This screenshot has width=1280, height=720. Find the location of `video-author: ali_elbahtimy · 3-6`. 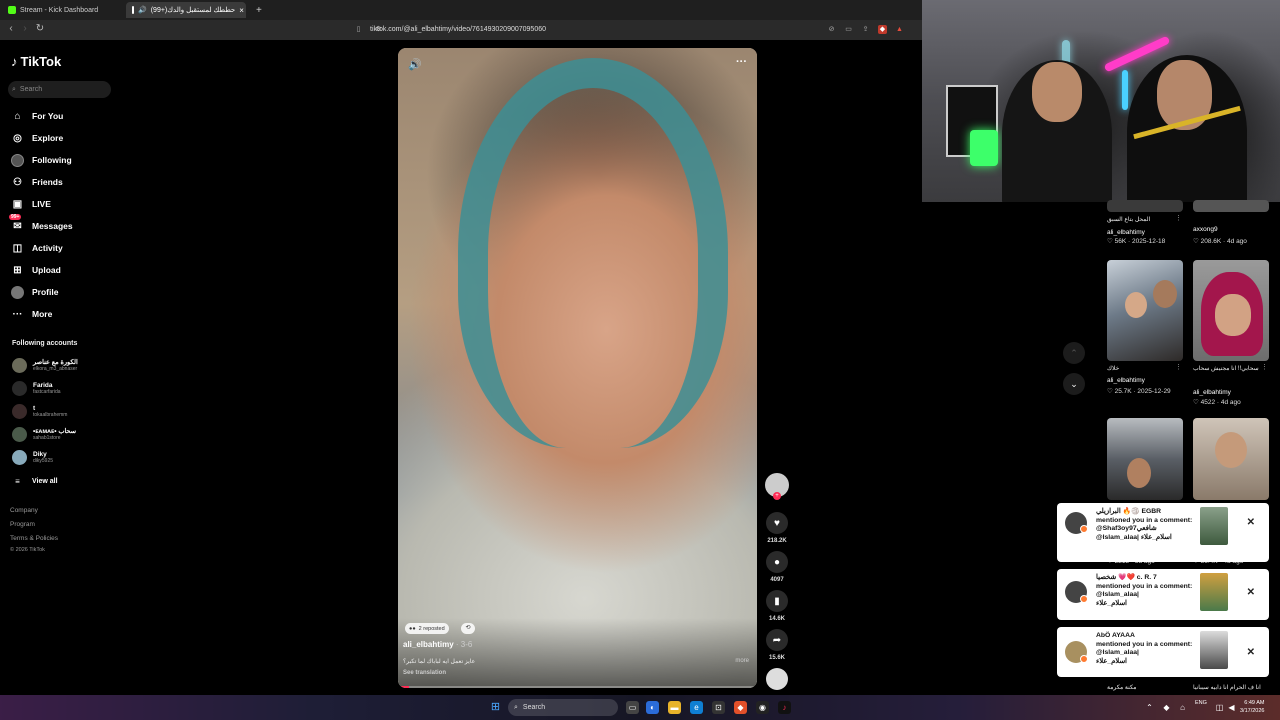

video-author: ali_elbahtimy · 3-6 is located at coordinates (437, 644).